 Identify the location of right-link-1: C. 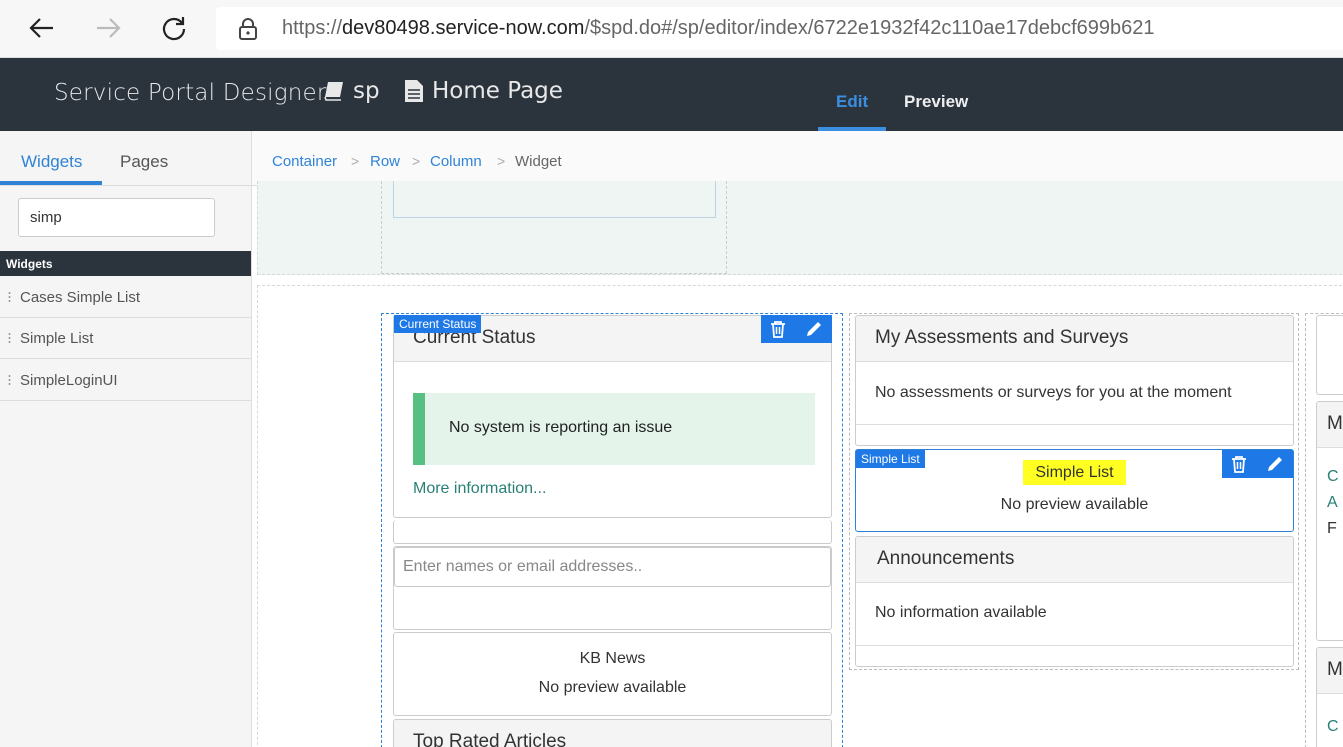
(1333, 477).